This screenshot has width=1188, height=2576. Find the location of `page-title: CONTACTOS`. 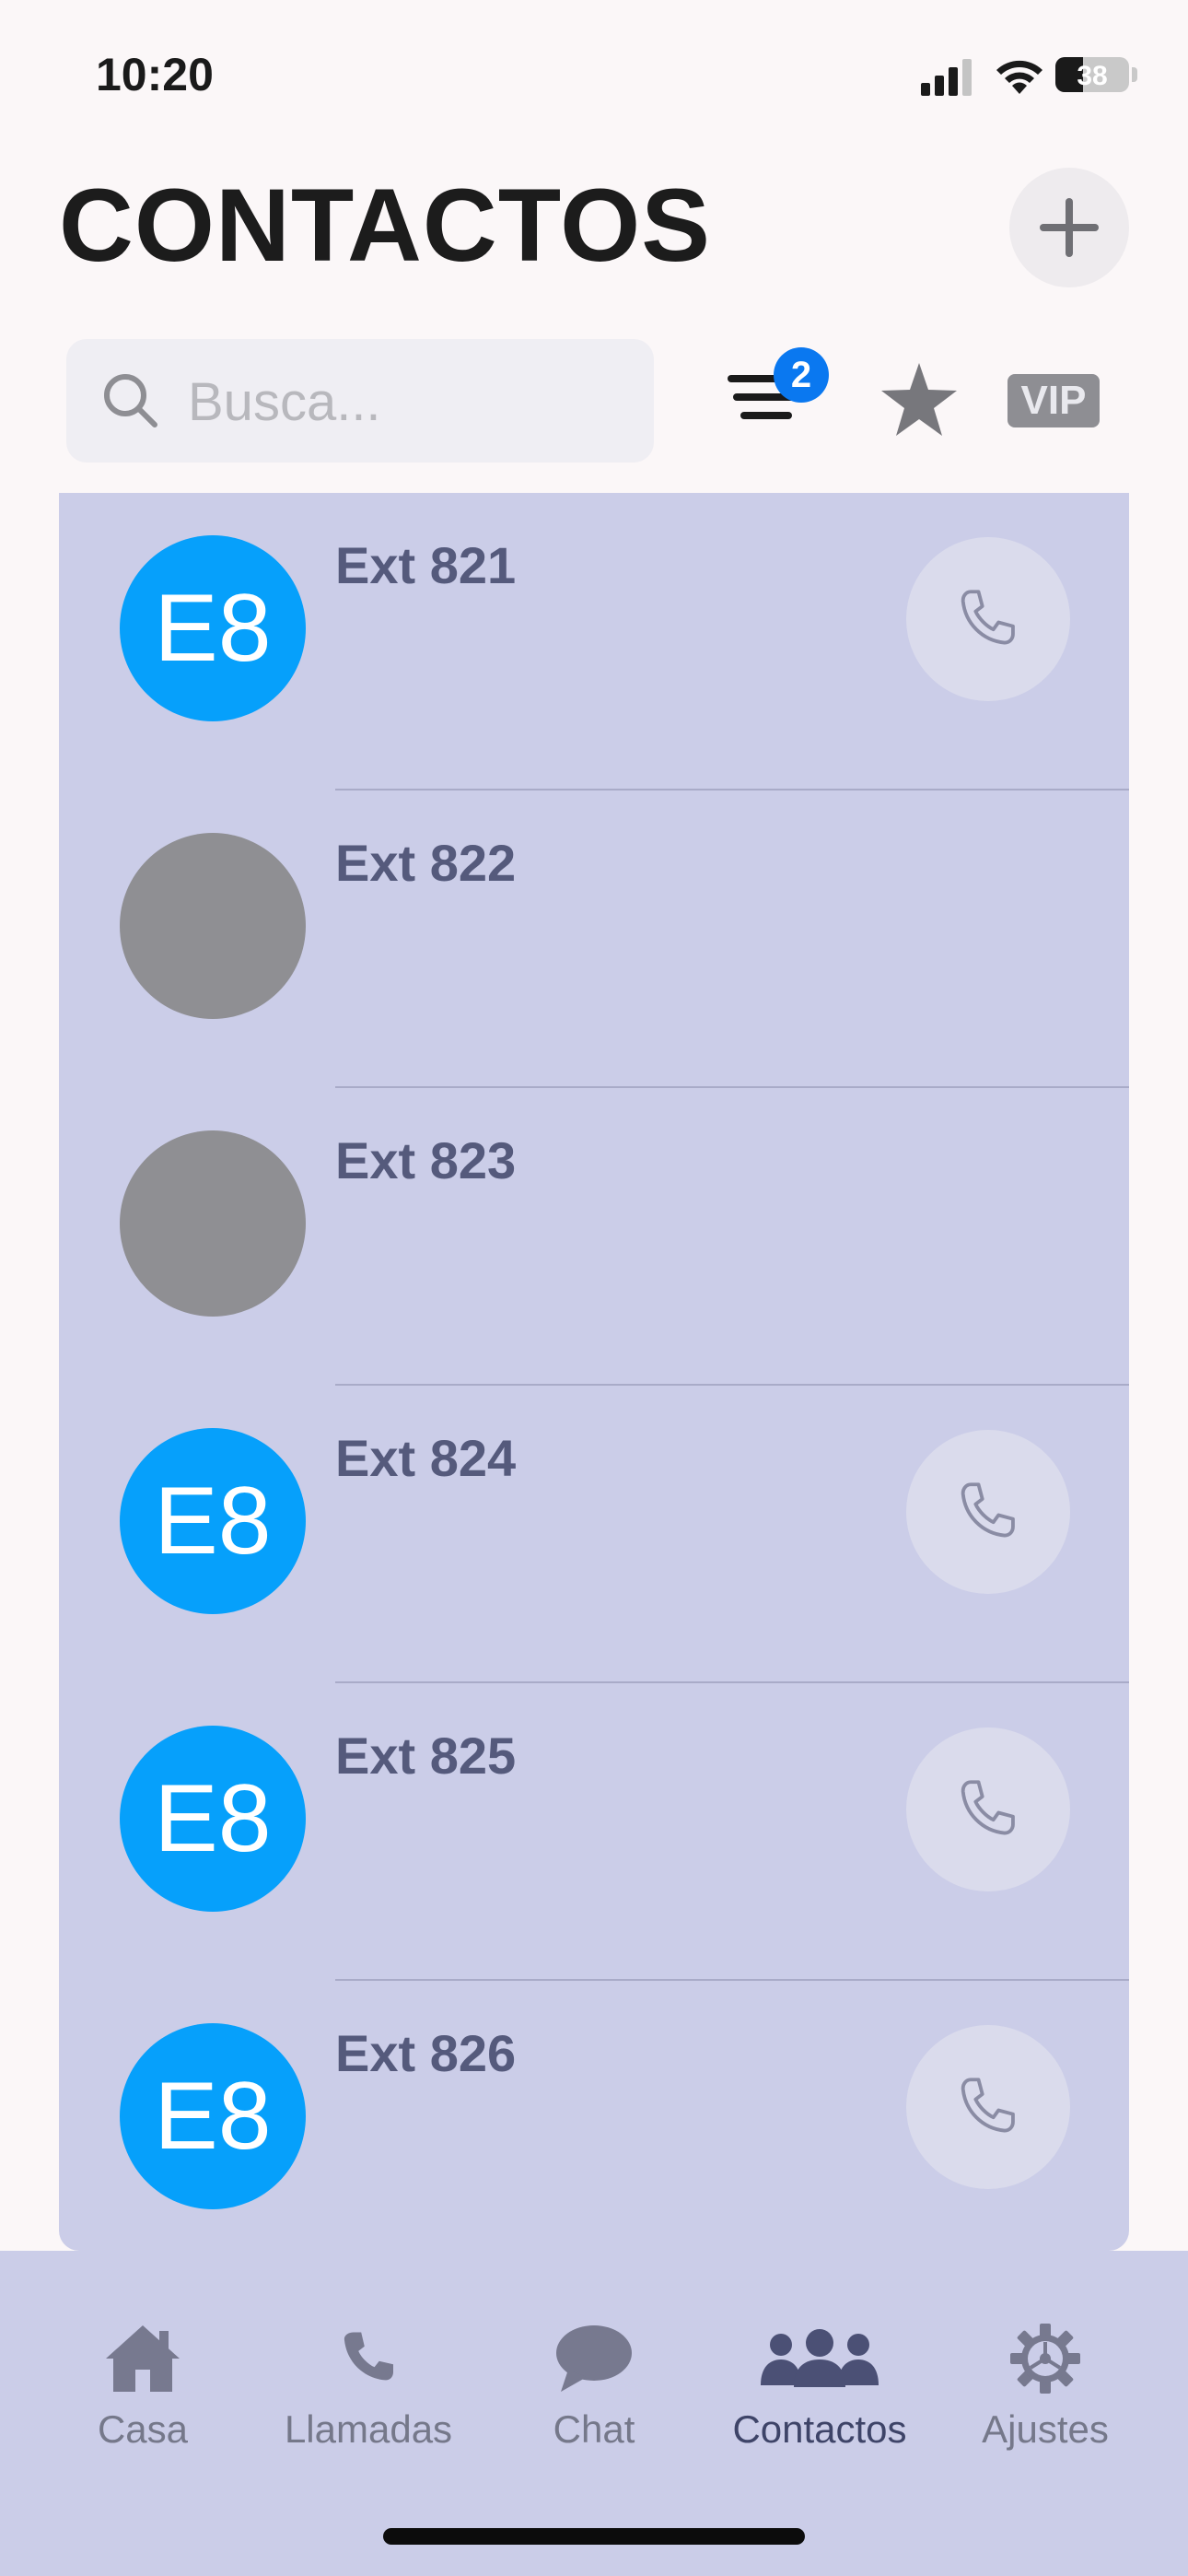

page-title: CONTACTOS is located at coordinates (385, 225).